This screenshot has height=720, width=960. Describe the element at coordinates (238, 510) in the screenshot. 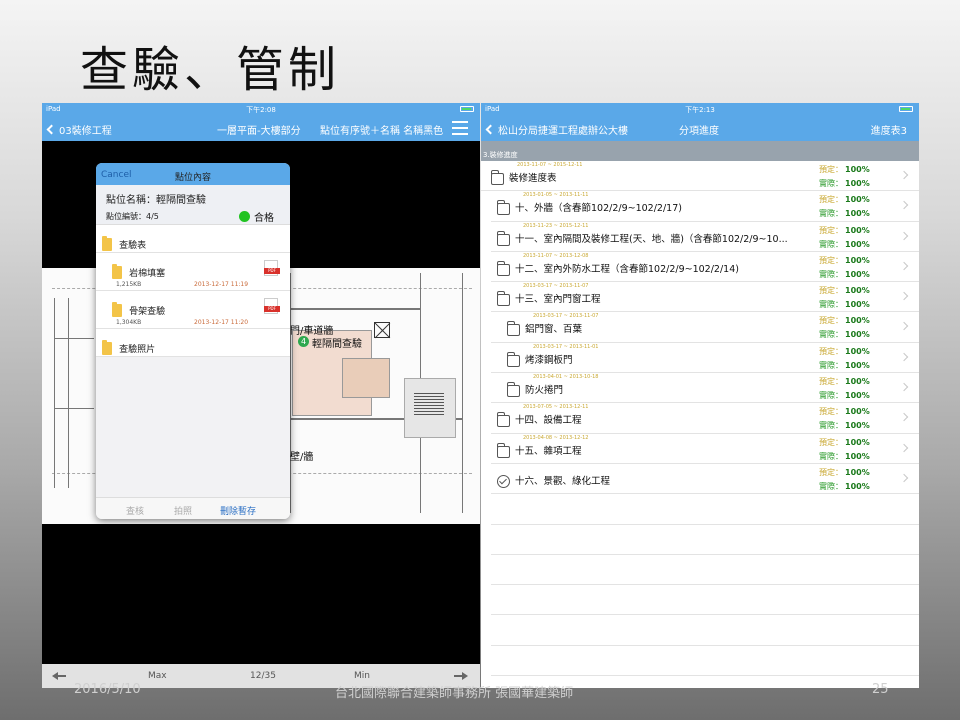

I see `delete-draft-button: 刪除暫存` at that location.